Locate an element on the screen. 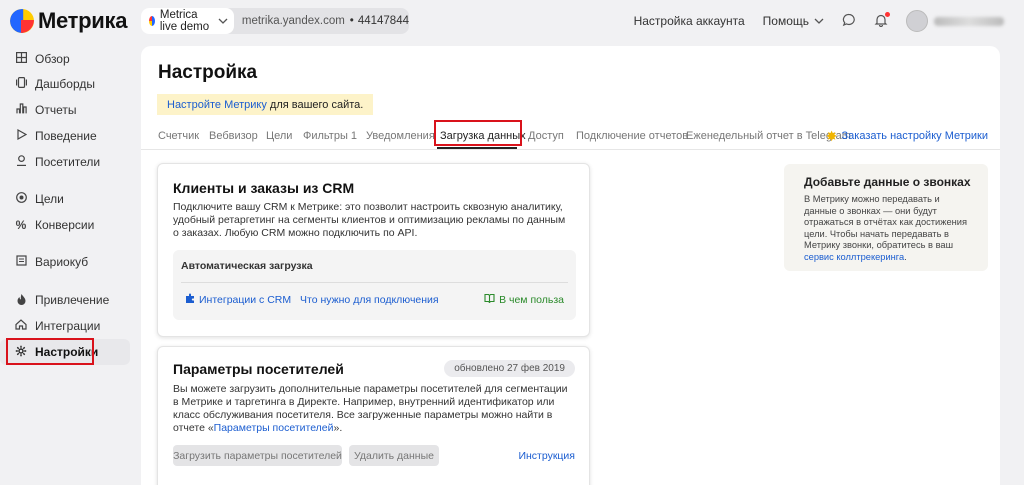 The width and height of the screenshot is (1024, 485). sidebar-item-variocube: Вариокуб is located at coordinates (65, 262).